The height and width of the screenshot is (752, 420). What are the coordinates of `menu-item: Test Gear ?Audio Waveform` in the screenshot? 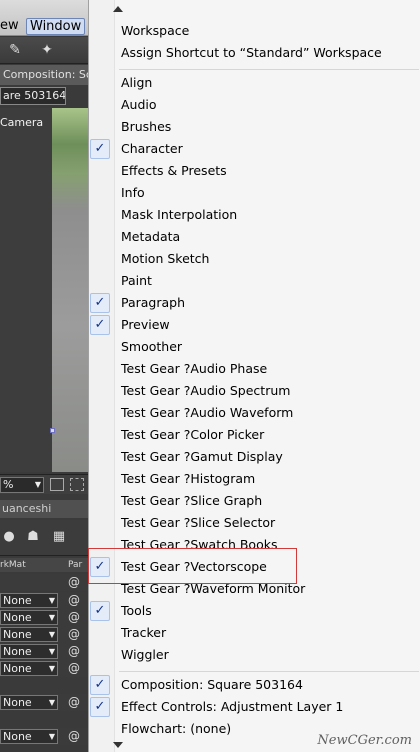 It's located at (254, 413).